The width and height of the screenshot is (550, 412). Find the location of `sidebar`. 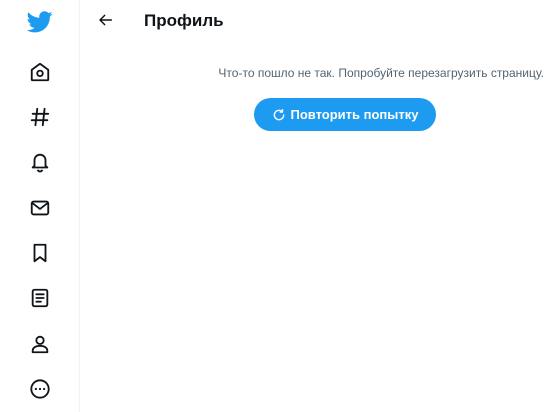

sidebar is located at coordinates (40, 206).